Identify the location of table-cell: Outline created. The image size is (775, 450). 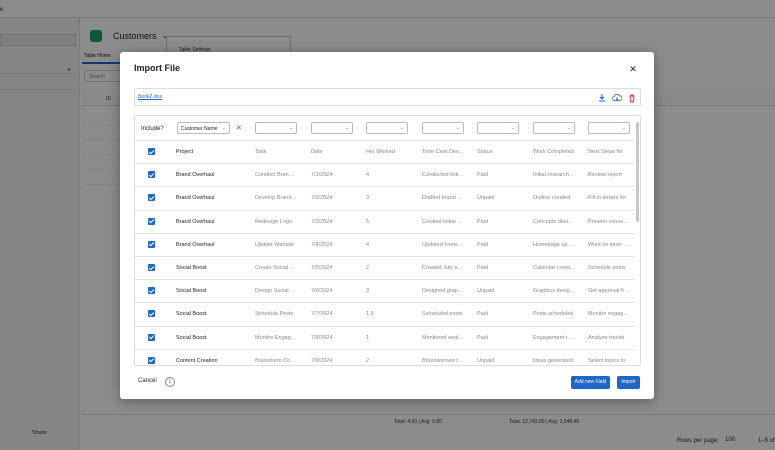
(552, 198).